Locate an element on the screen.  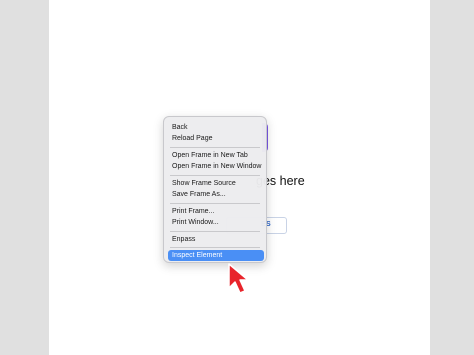
red-arrow-cursor-icon is located at coordinates (238, 278).